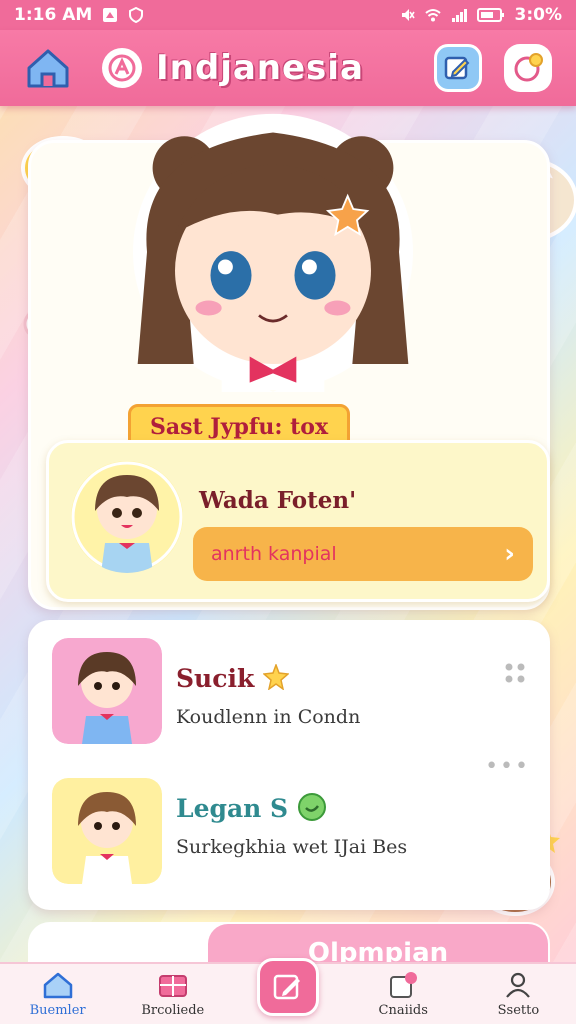  What do you see at coordinates (363, 554) in the screenshot?
I see `featured-action-button: anrth kanpial ›` at bounding box center [363, 554].